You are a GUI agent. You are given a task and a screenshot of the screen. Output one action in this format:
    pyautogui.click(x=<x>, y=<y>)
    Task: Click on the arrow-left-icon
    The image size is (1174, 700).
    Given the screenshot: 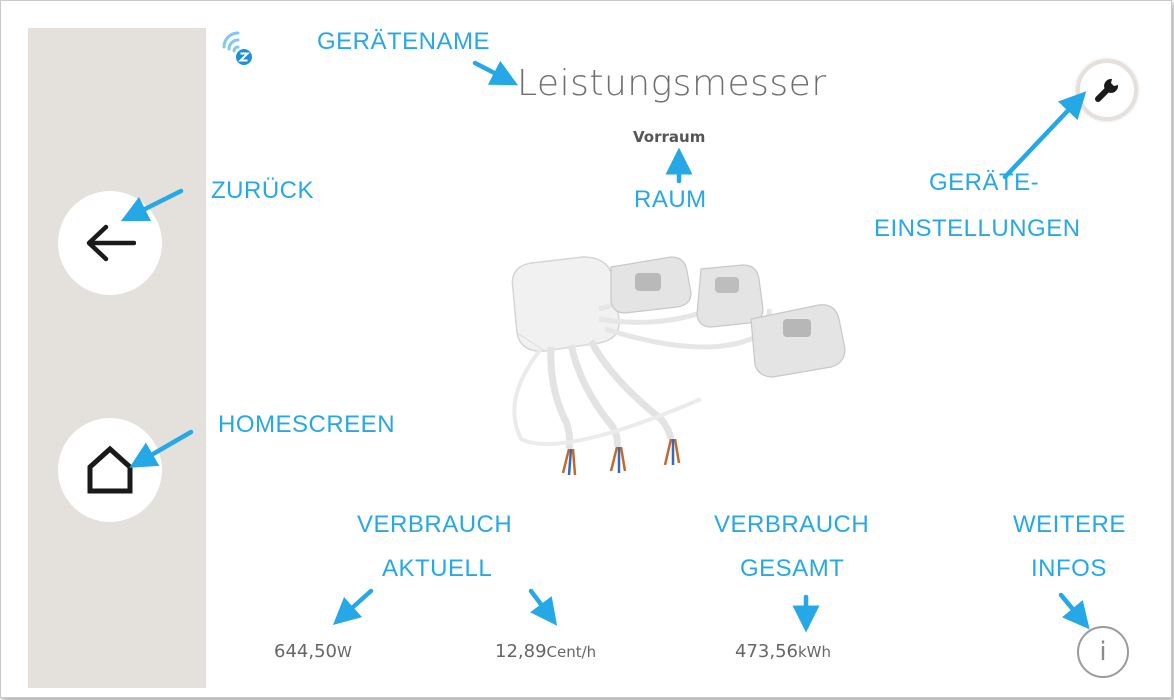 What is the action you would take?
    pyautogui.click(x=111, y=243)
    